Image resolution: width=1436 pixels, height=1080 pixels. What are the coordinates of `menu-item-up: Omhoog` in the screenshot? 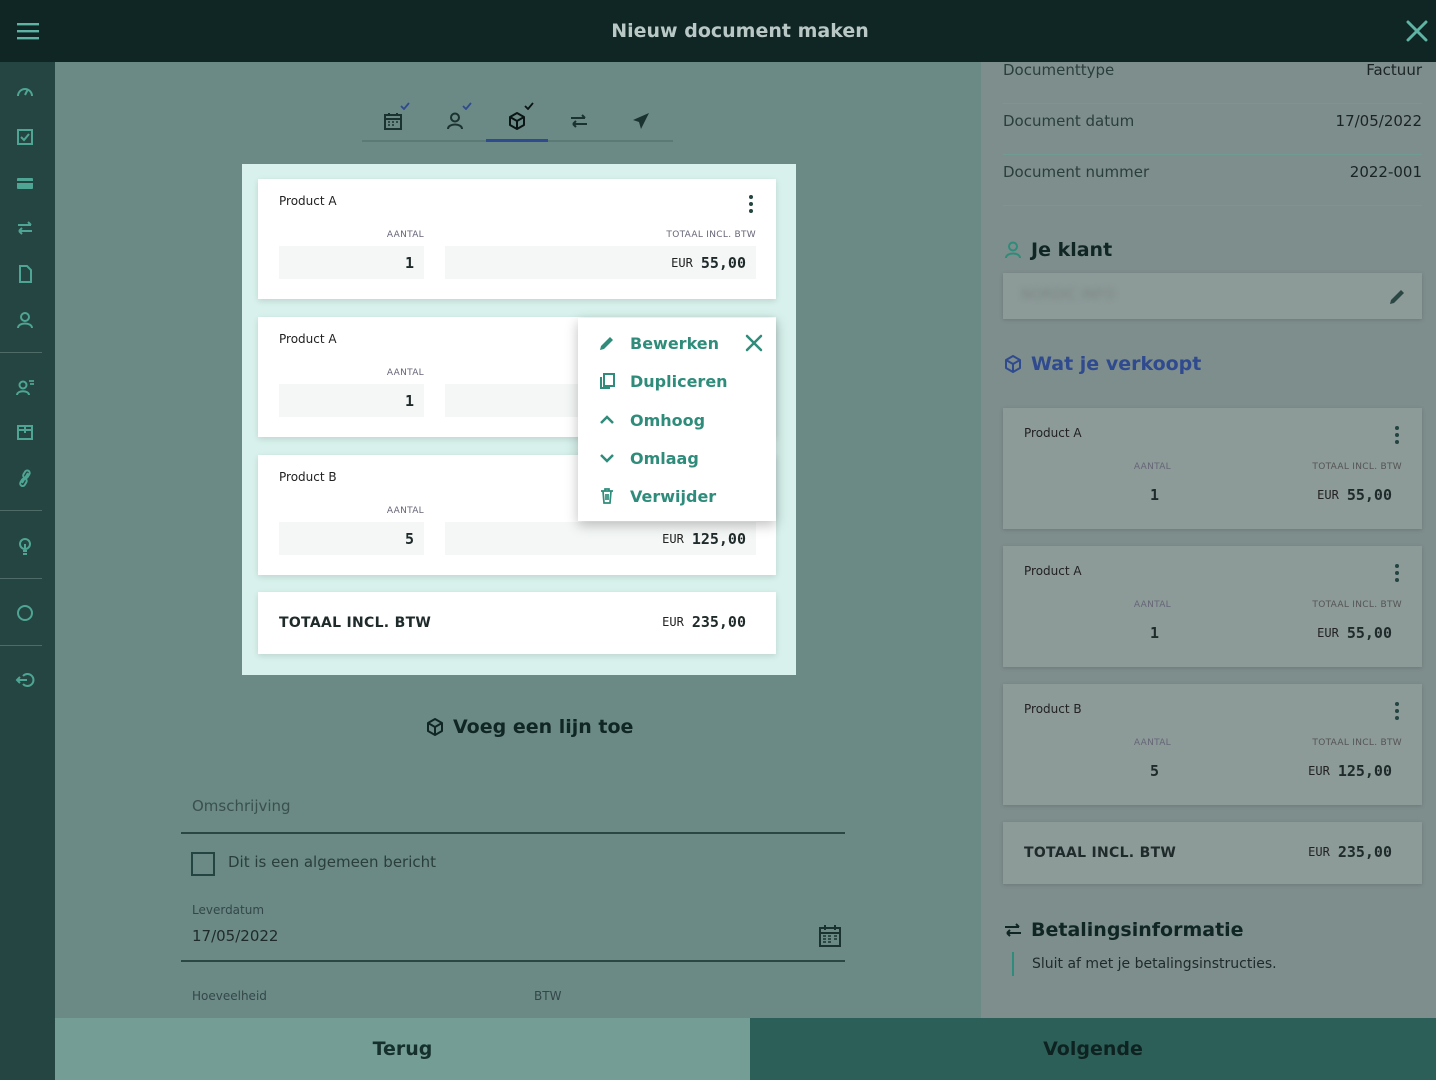 It's located at (651, 420).